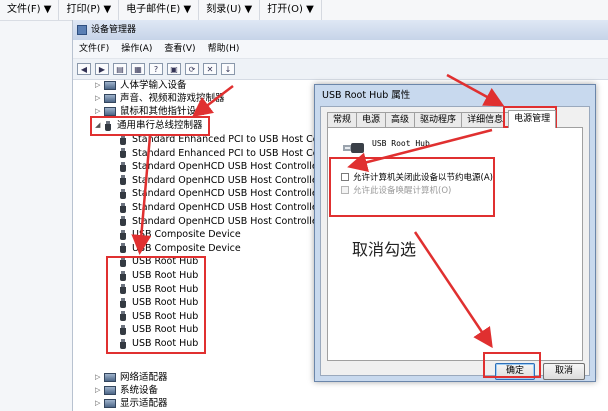  Describe the element at coordinates (149, 125) in the screenshot. I see `tree-category-usb: ◢ 通用串行总线控制器` at that location.